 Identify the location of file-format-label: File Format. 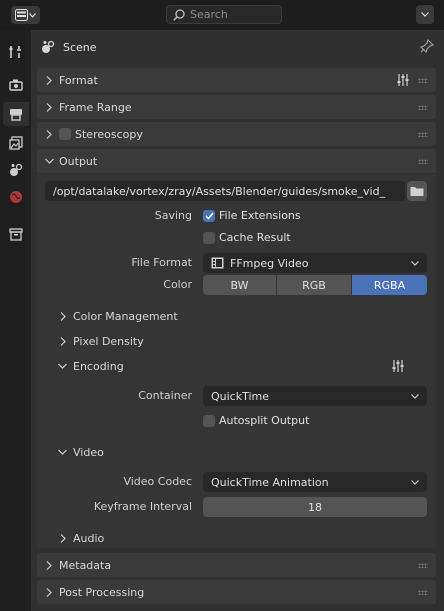
(161, 262).